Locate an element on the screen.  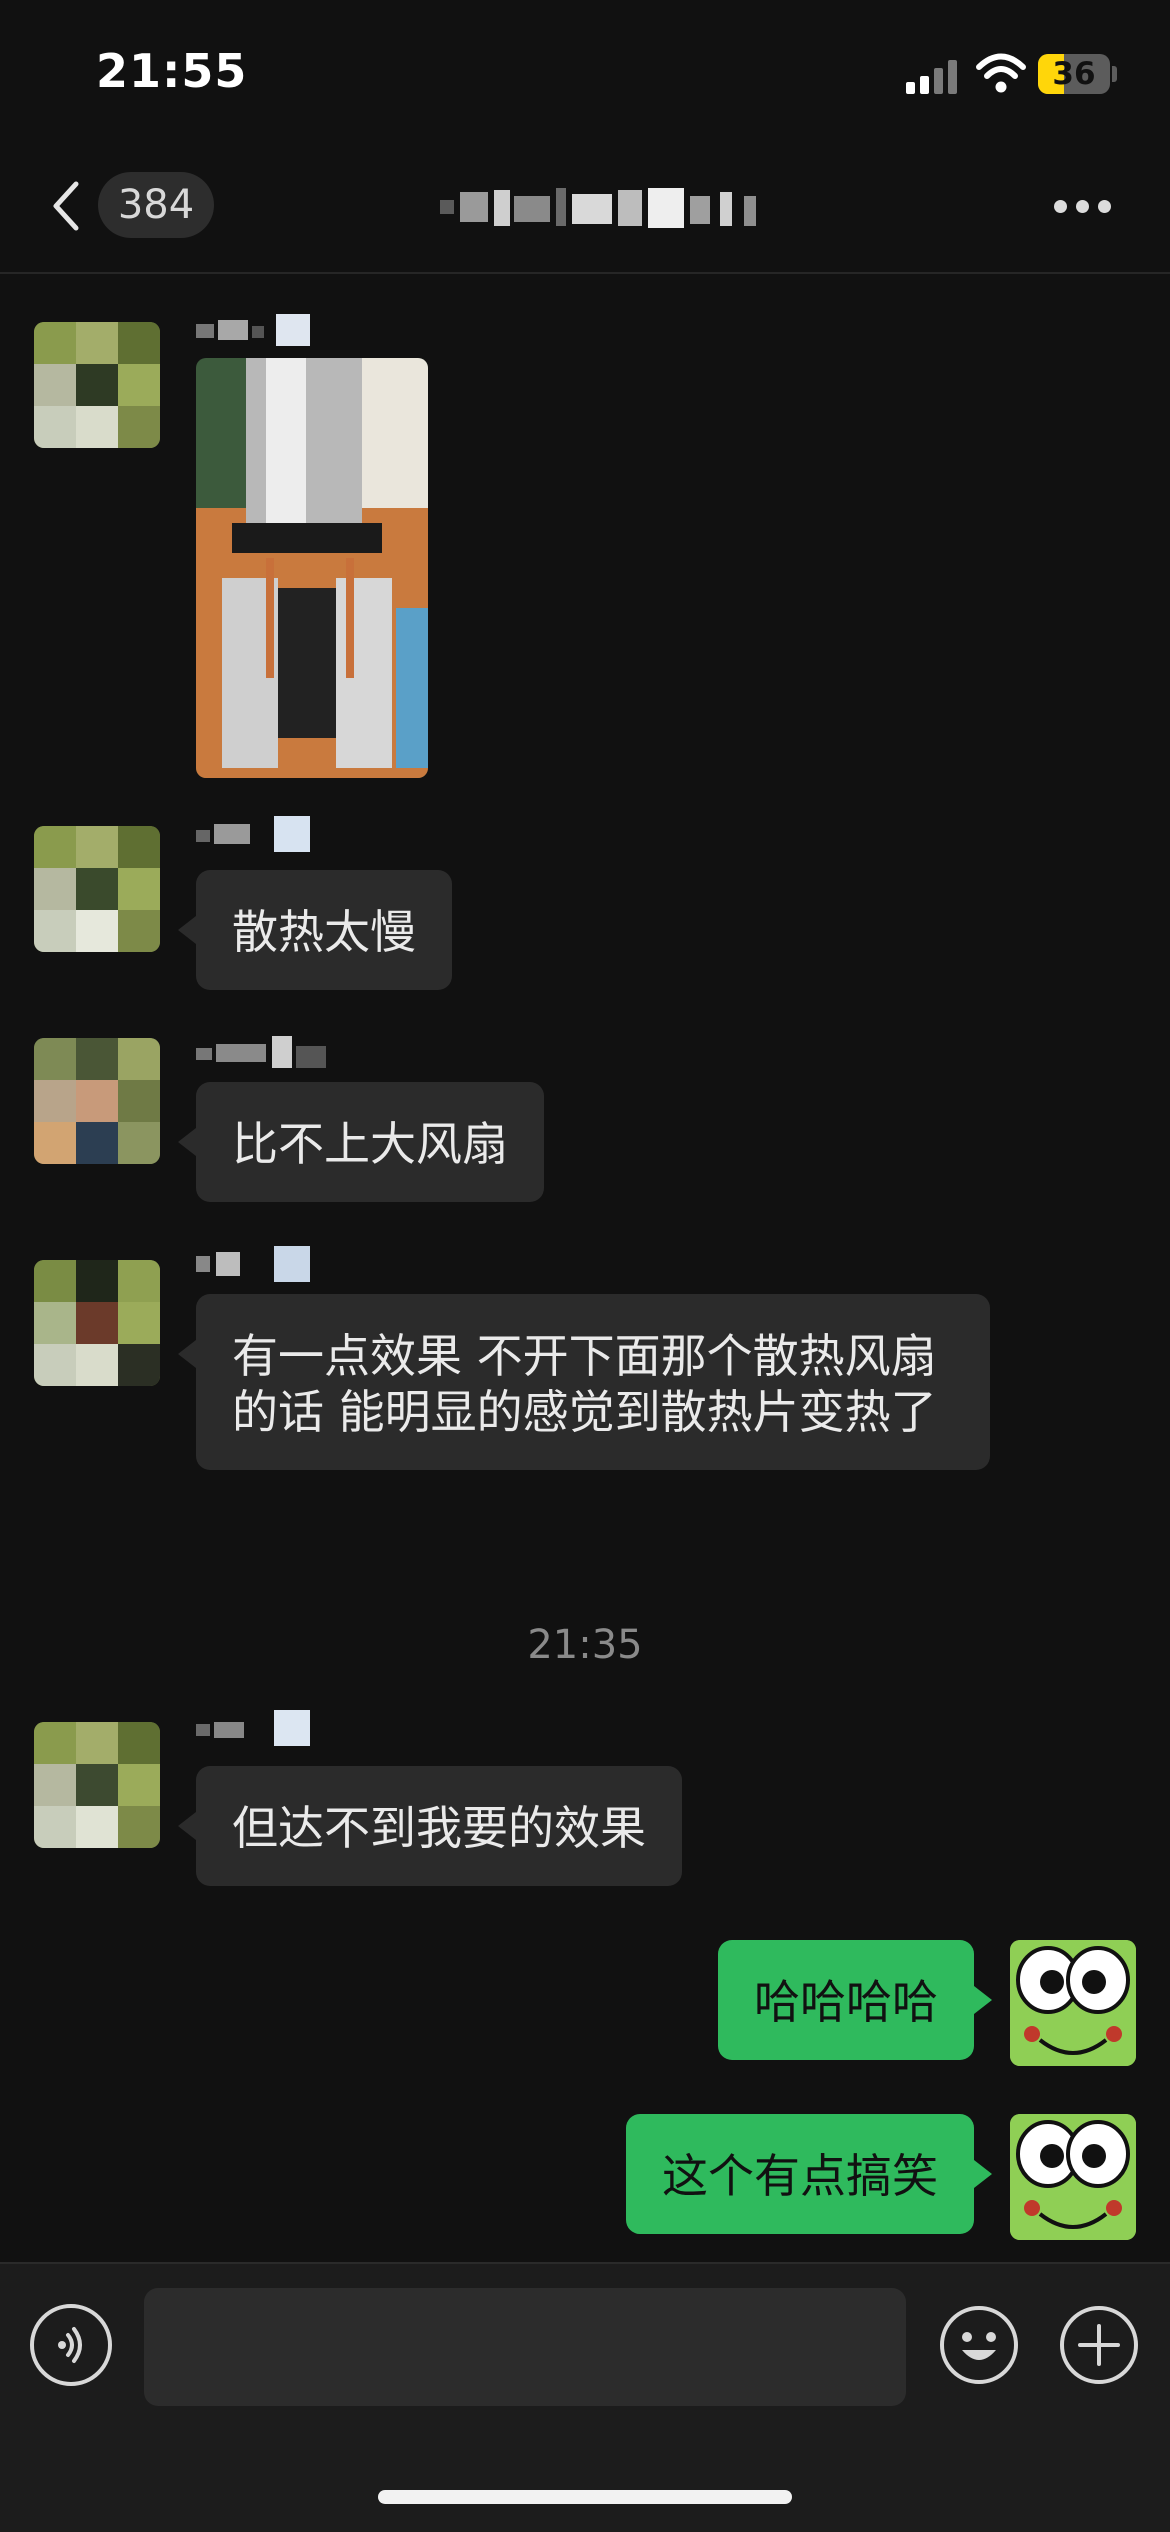
plus-icon is located at coordinates (1099, 2345).